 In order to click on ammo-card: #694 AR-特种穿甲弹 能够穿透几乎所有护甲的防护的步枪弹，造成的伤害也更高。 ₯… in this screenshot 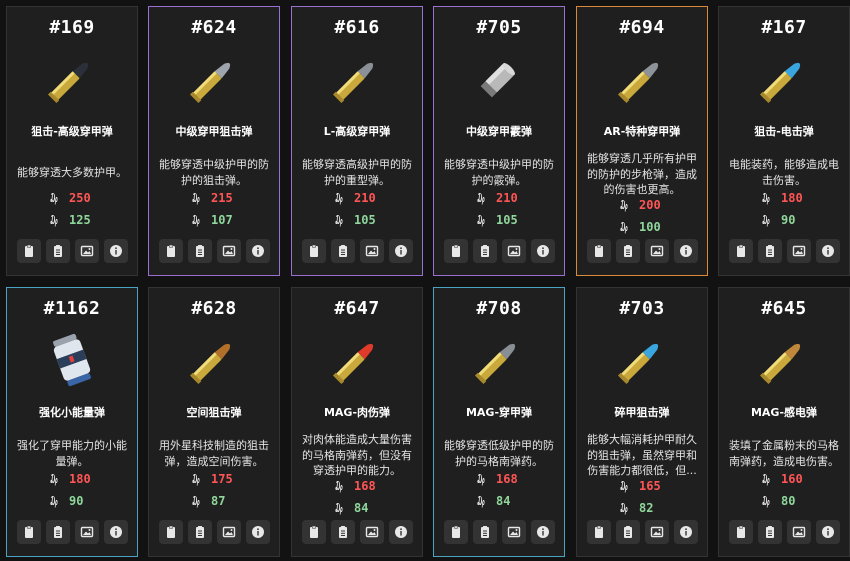, I will do `click(642, 141)`.